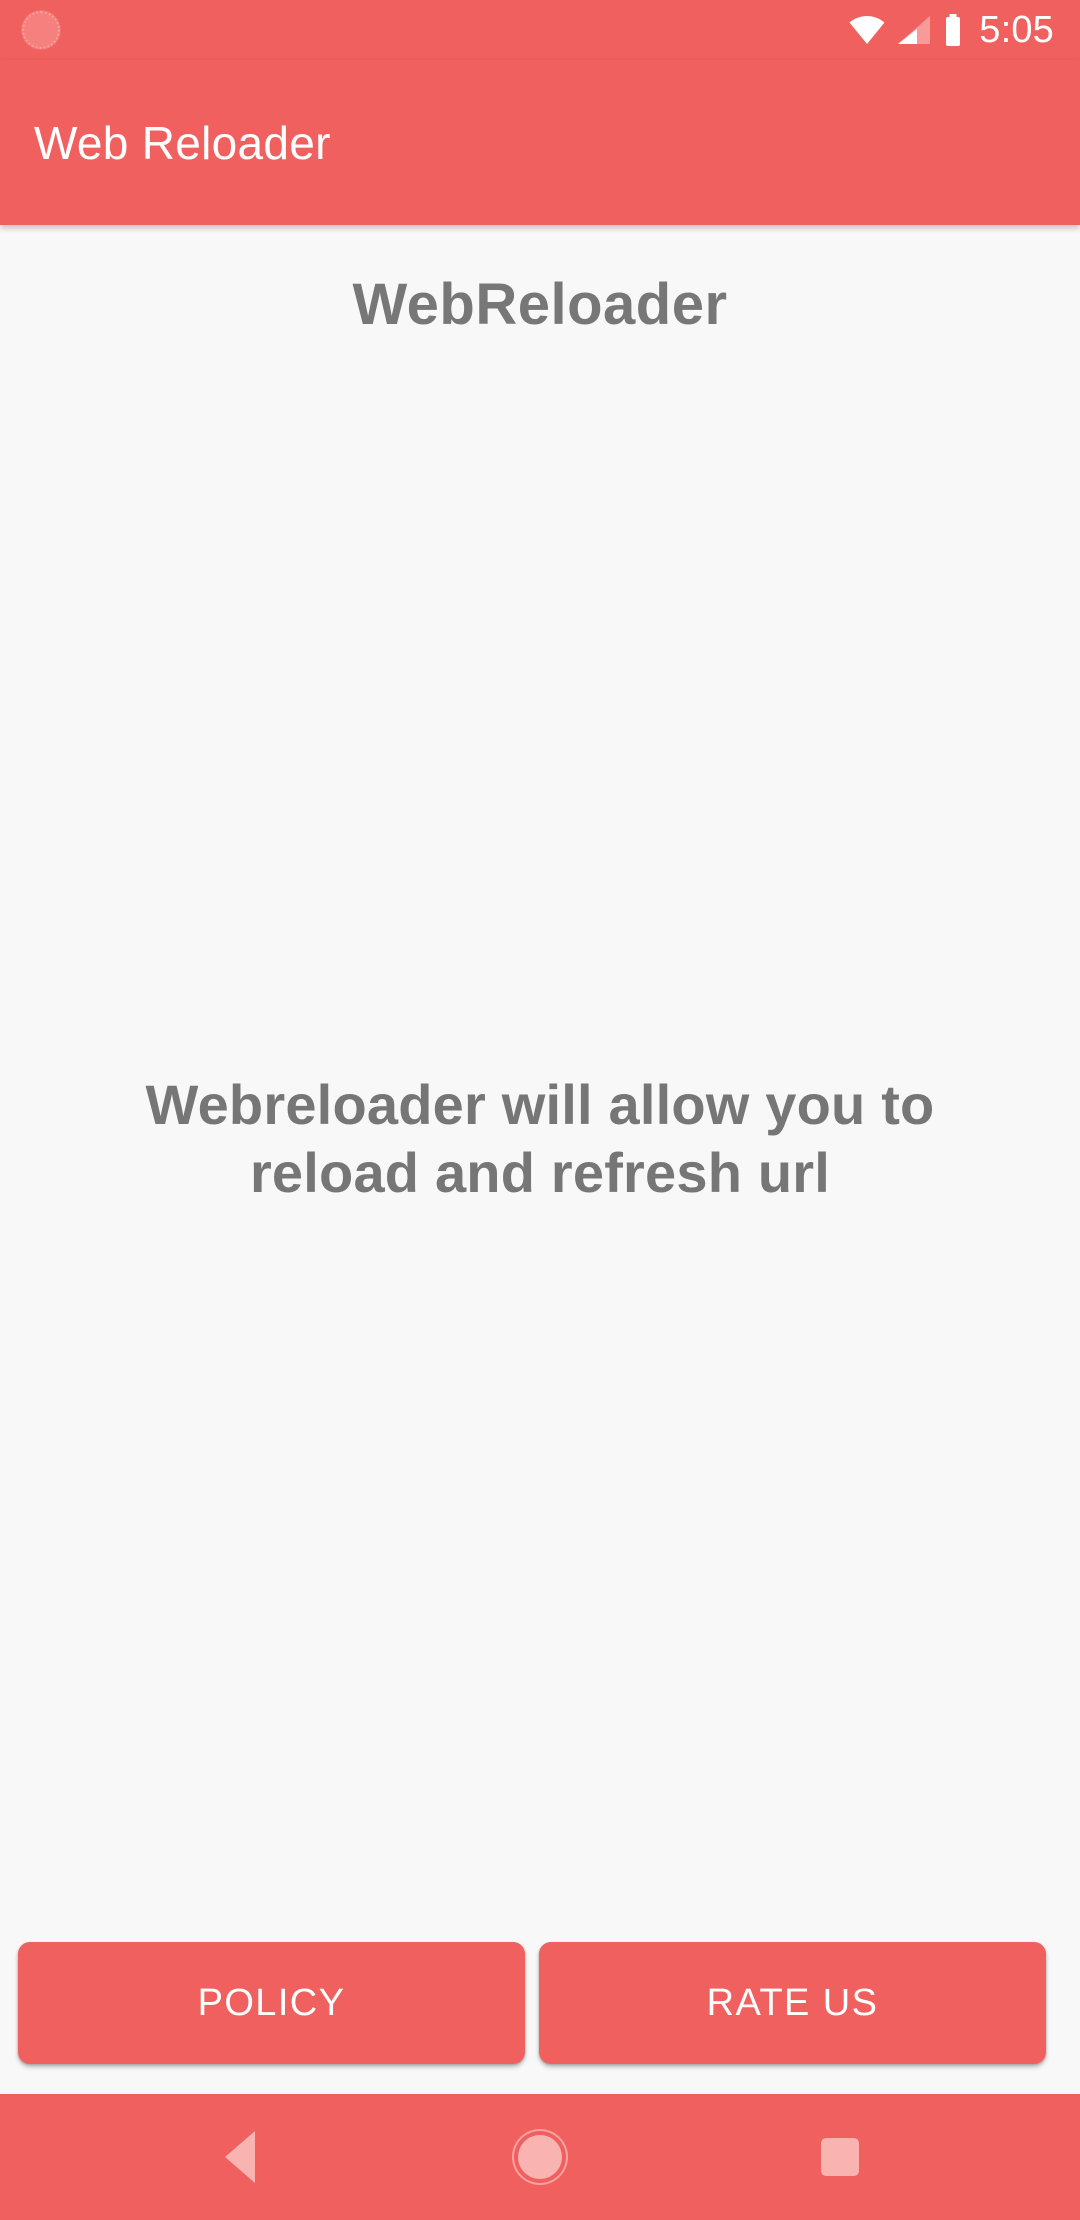 This screenshot has width=1080, height=2220. What do you see at coordinates (435, 30) in the screenshot?
I see `status-bar-left` at bounding box center [435, 30].